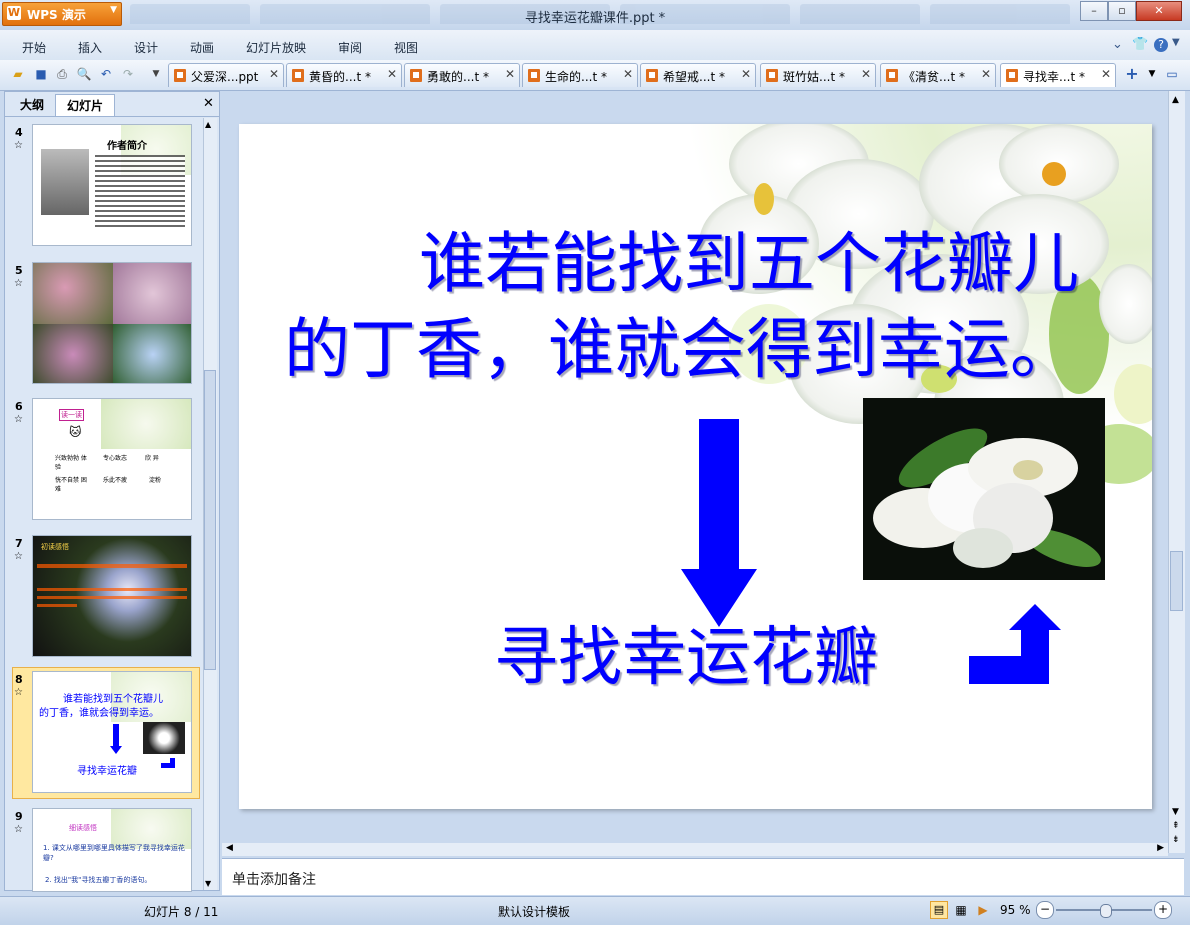 Image resolution: width=1190 pixels, height=925 pixels. I want to click on normal-view-icon: ▤, so click(939, 910).